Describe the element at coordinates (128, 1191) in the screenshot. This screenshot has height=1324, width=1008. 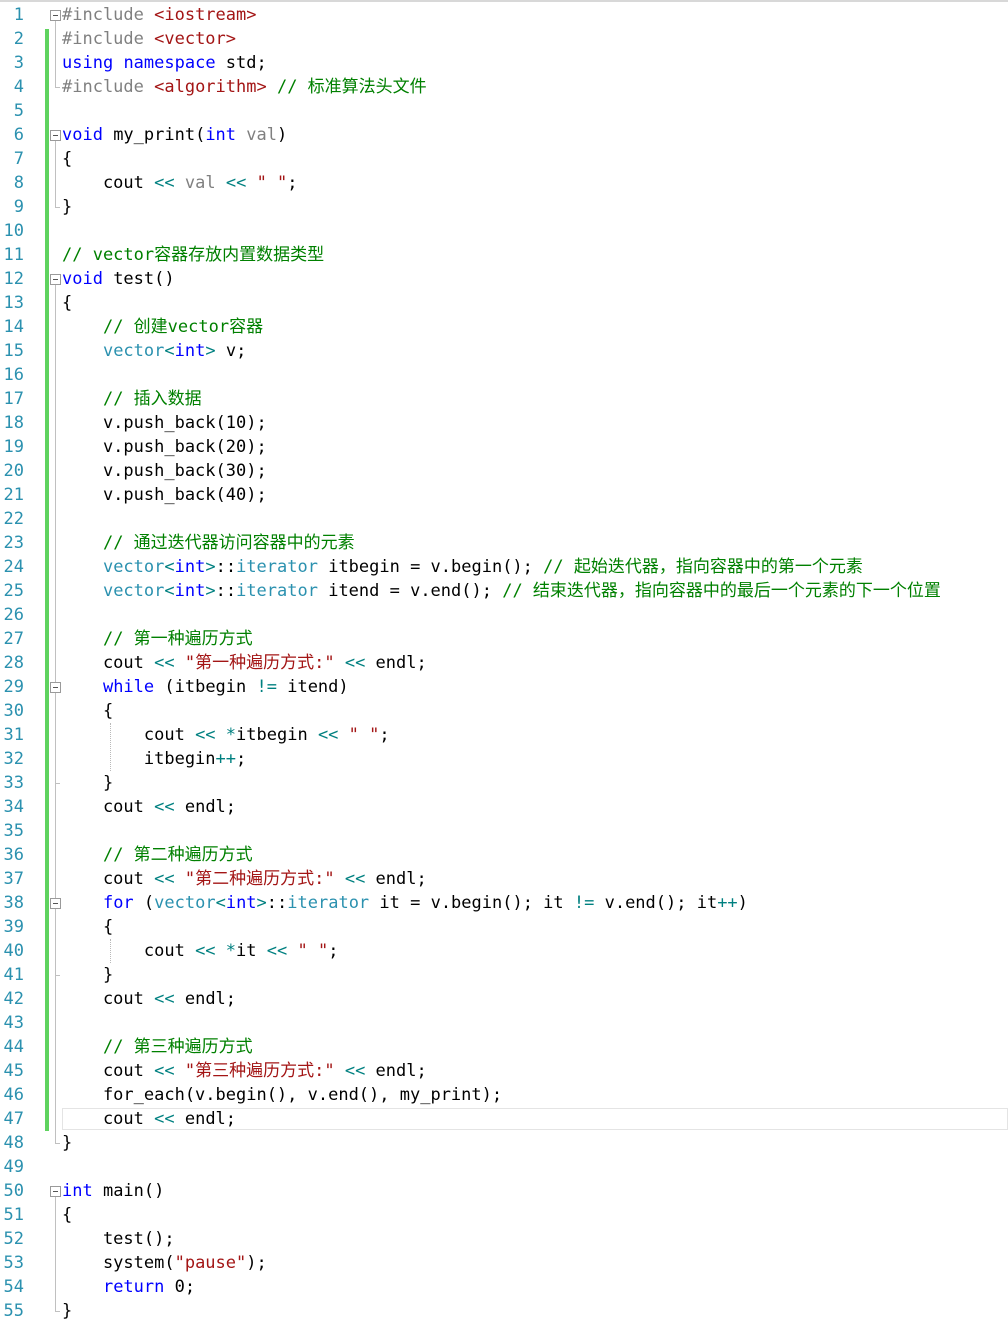
I see `code-token: main()` at that location.